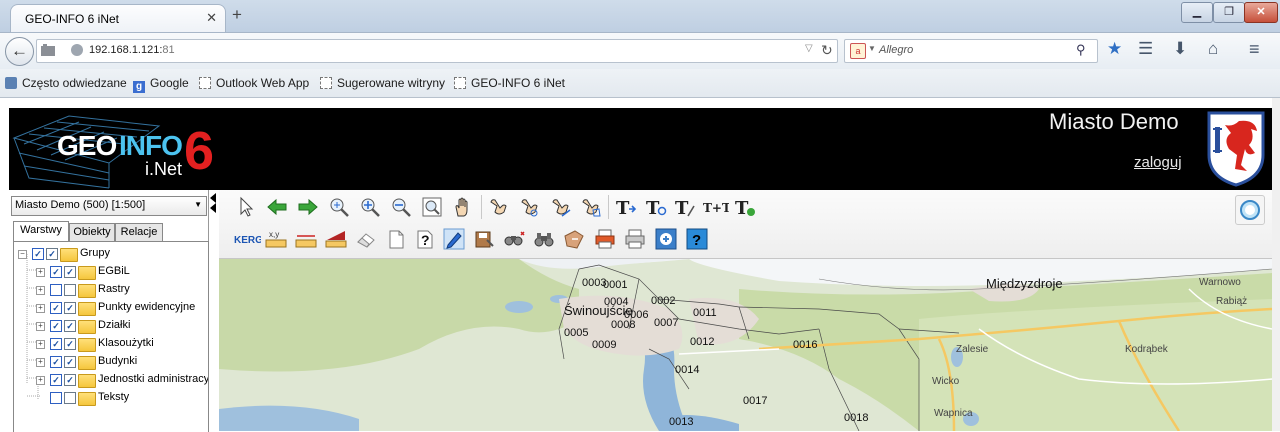  I want to click on help-context-icon: ?, so click(425, 239).